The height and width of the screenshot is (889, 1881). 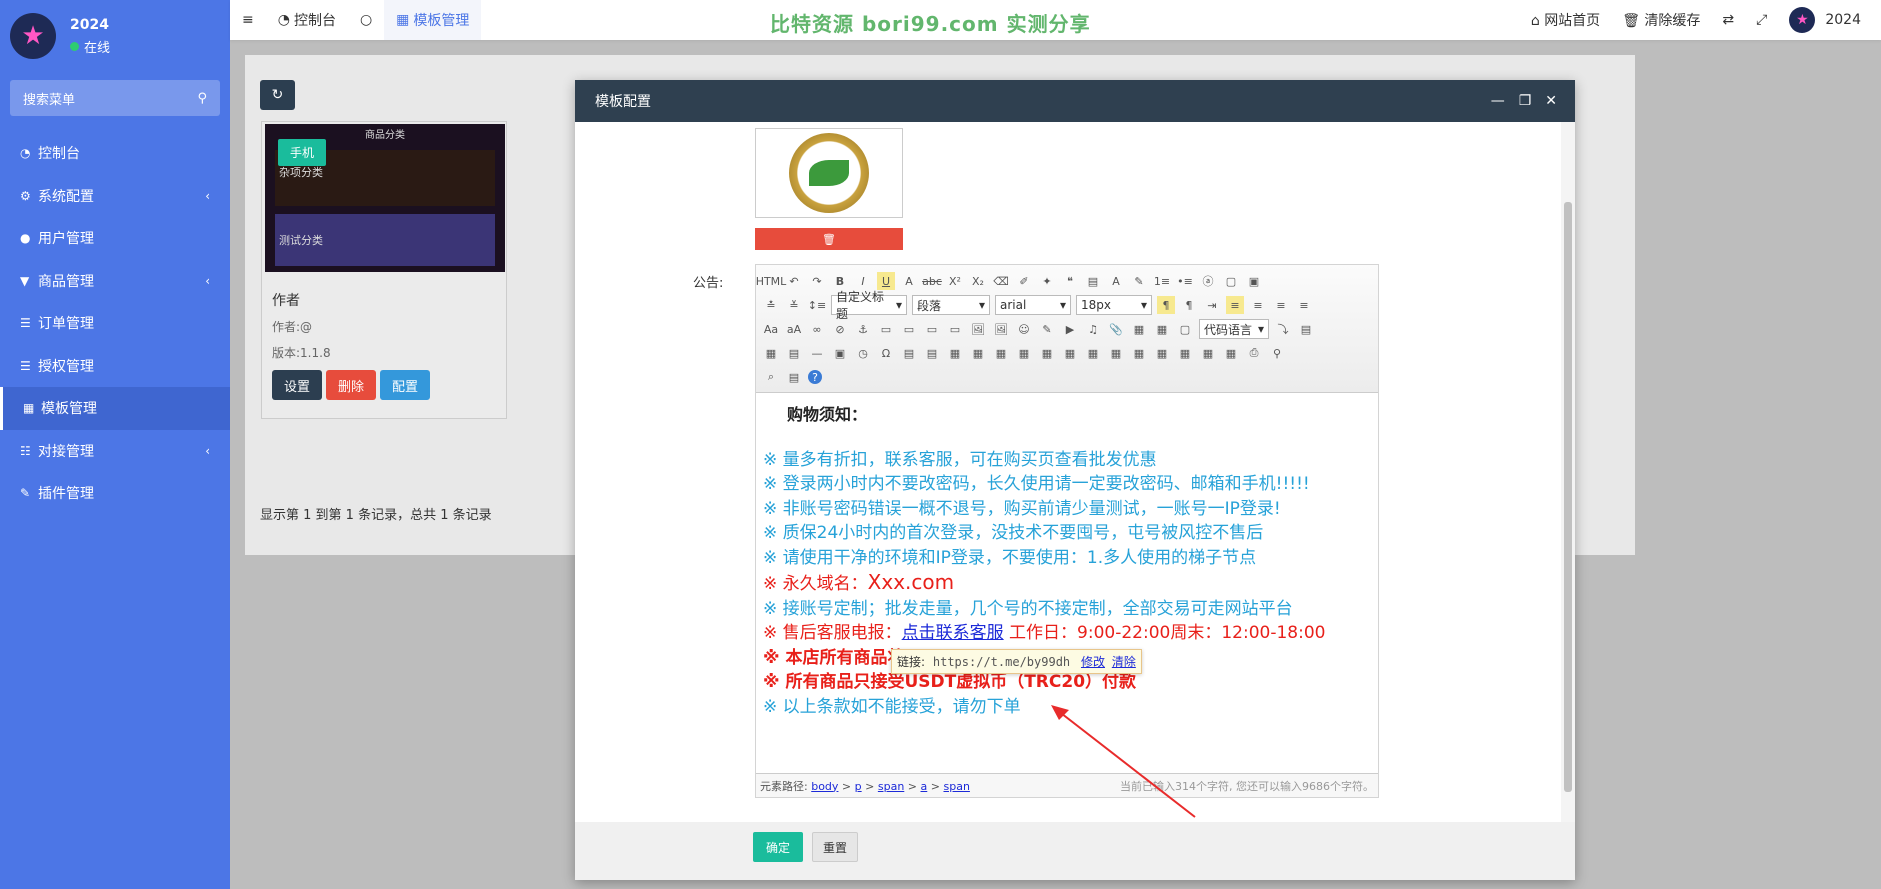 What do you see at coordinates (1277, 353) in the screenshot?
I see `preview-zoom-icon: ⚲` at bounding box center [1277, 353].